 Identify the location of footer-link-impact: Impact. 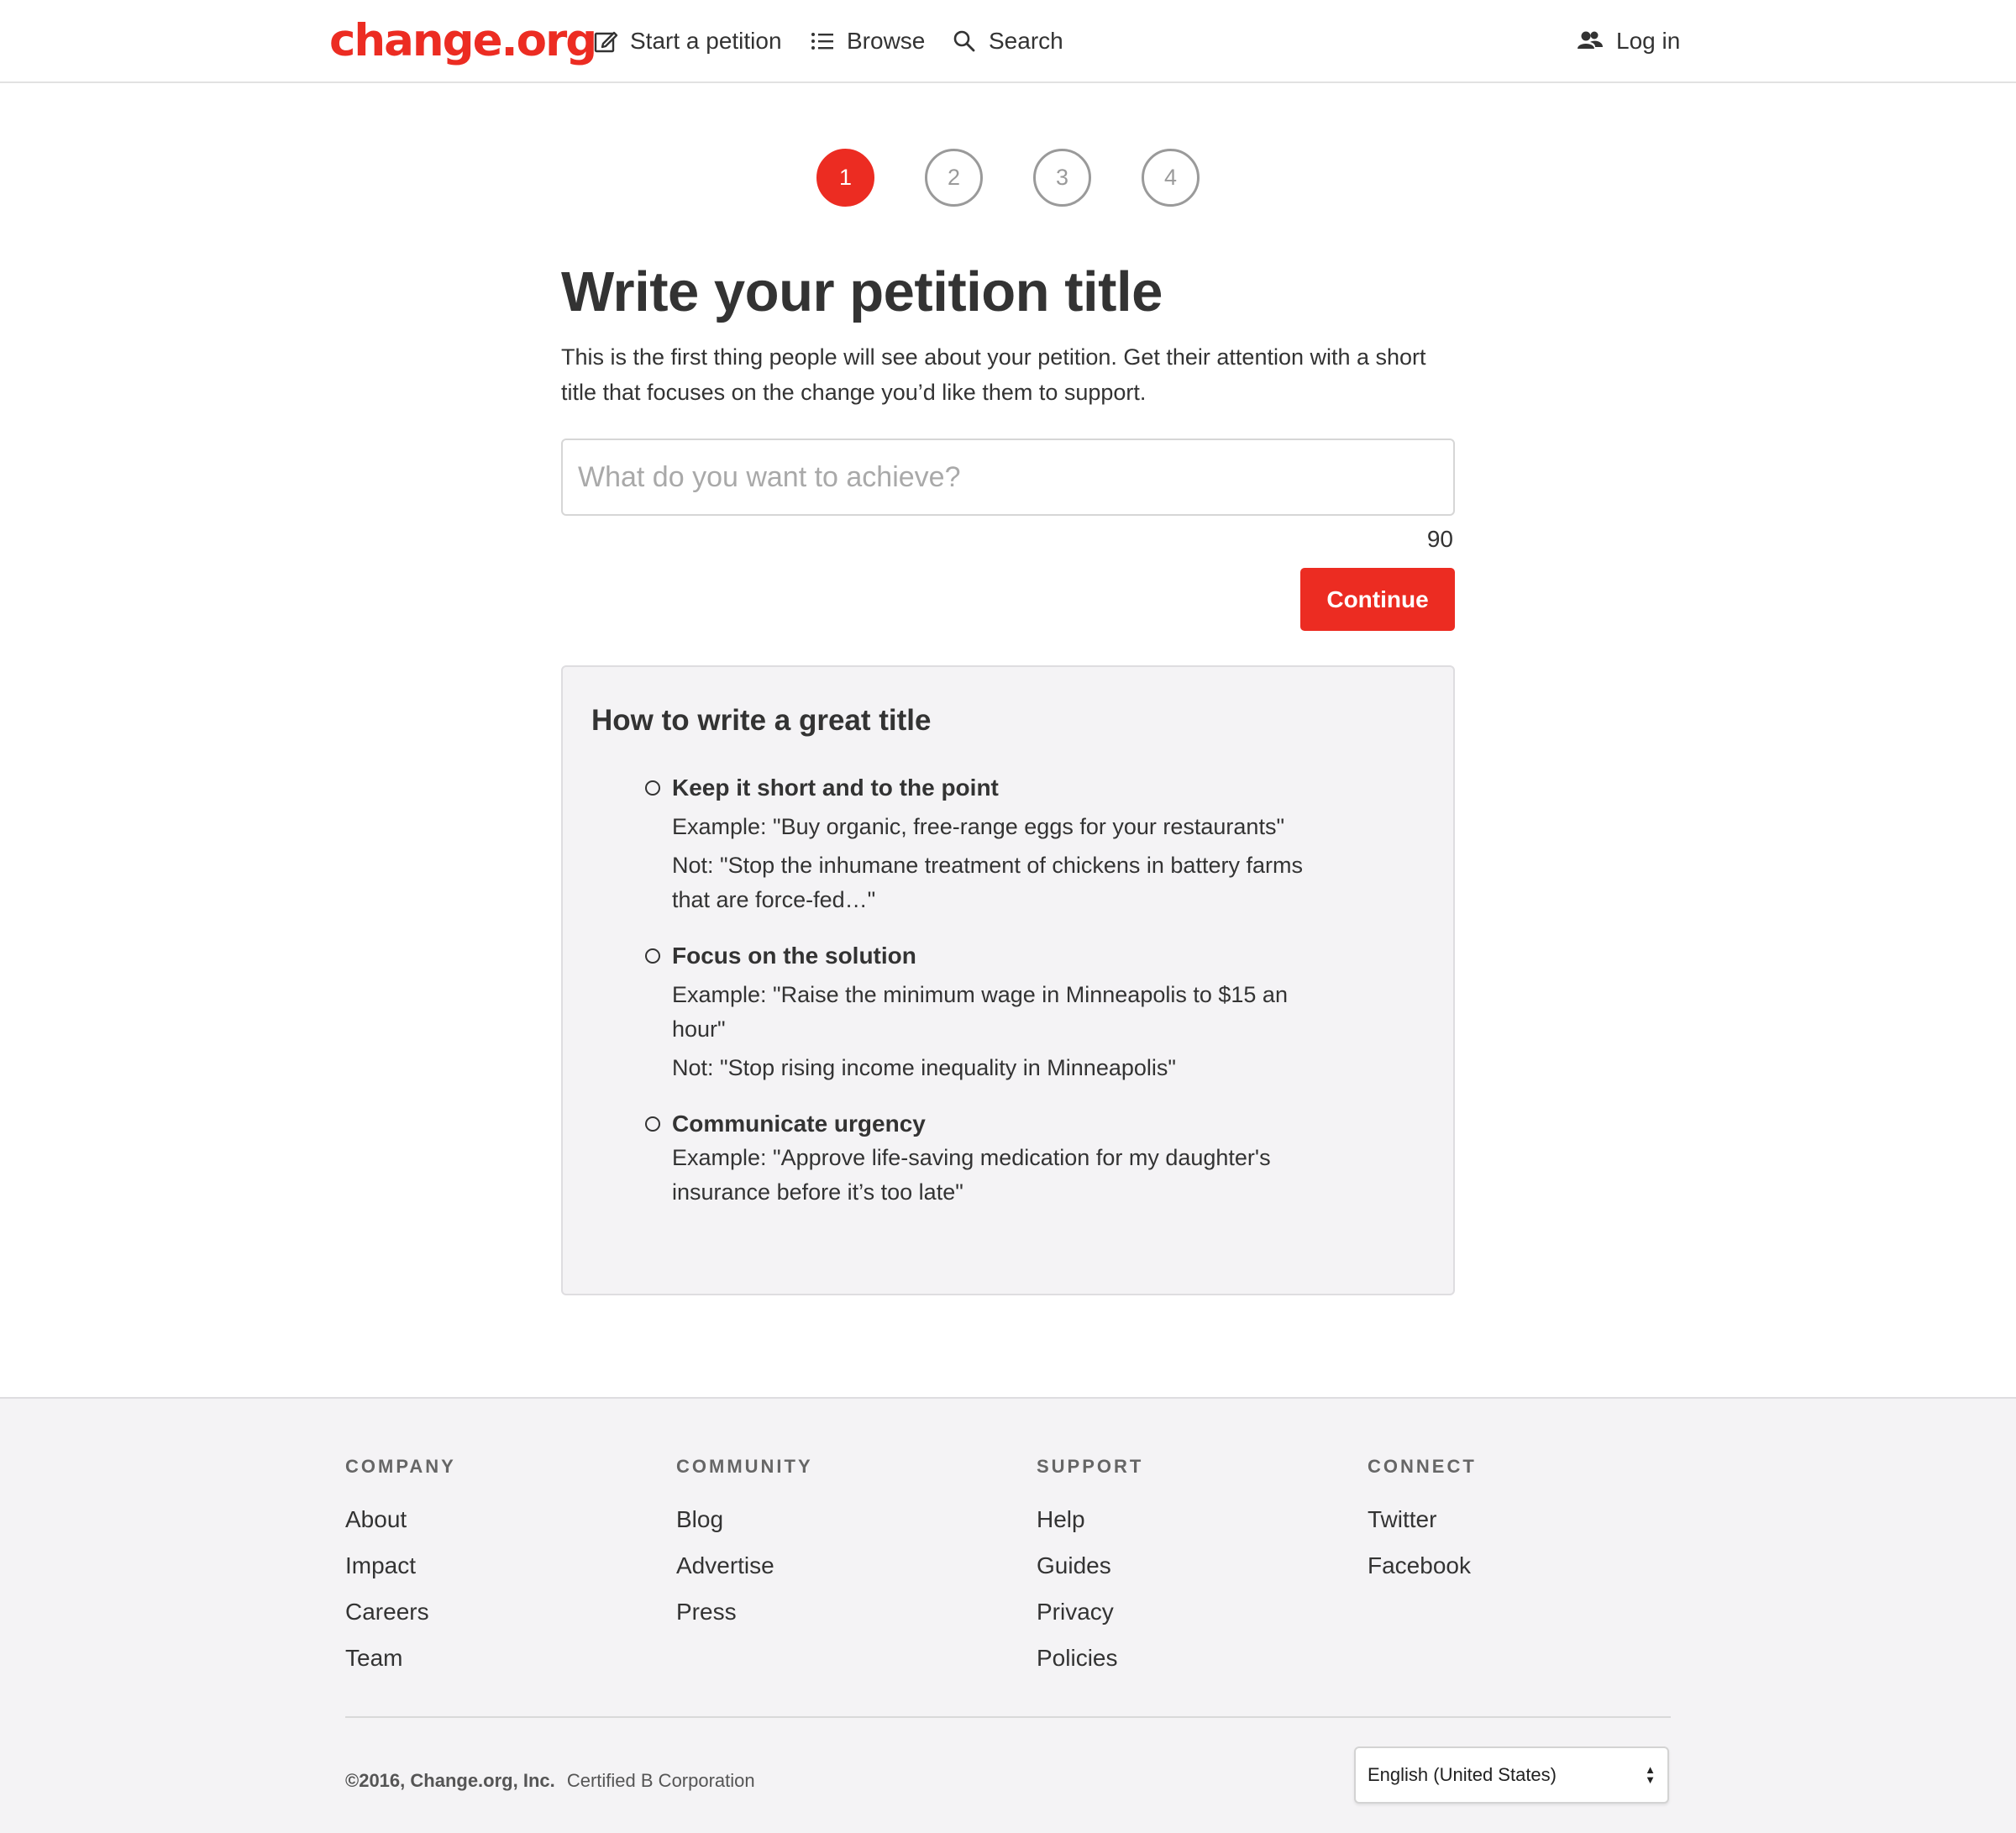
(400, 1565).